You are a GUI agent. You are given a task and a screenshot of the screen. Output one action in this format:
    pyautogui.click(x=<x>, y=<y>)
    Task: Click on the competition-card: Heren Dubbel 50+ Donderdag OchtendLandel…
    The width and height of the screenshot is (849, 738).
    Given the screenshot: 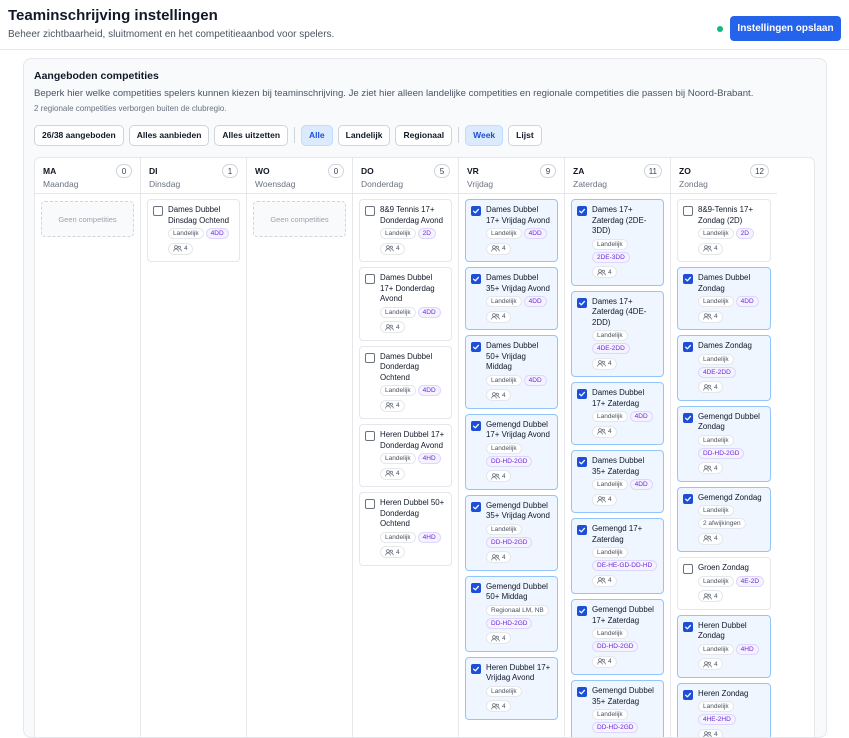 What is the action you would take?
    pyautogui.click(x=405, y=529)
    